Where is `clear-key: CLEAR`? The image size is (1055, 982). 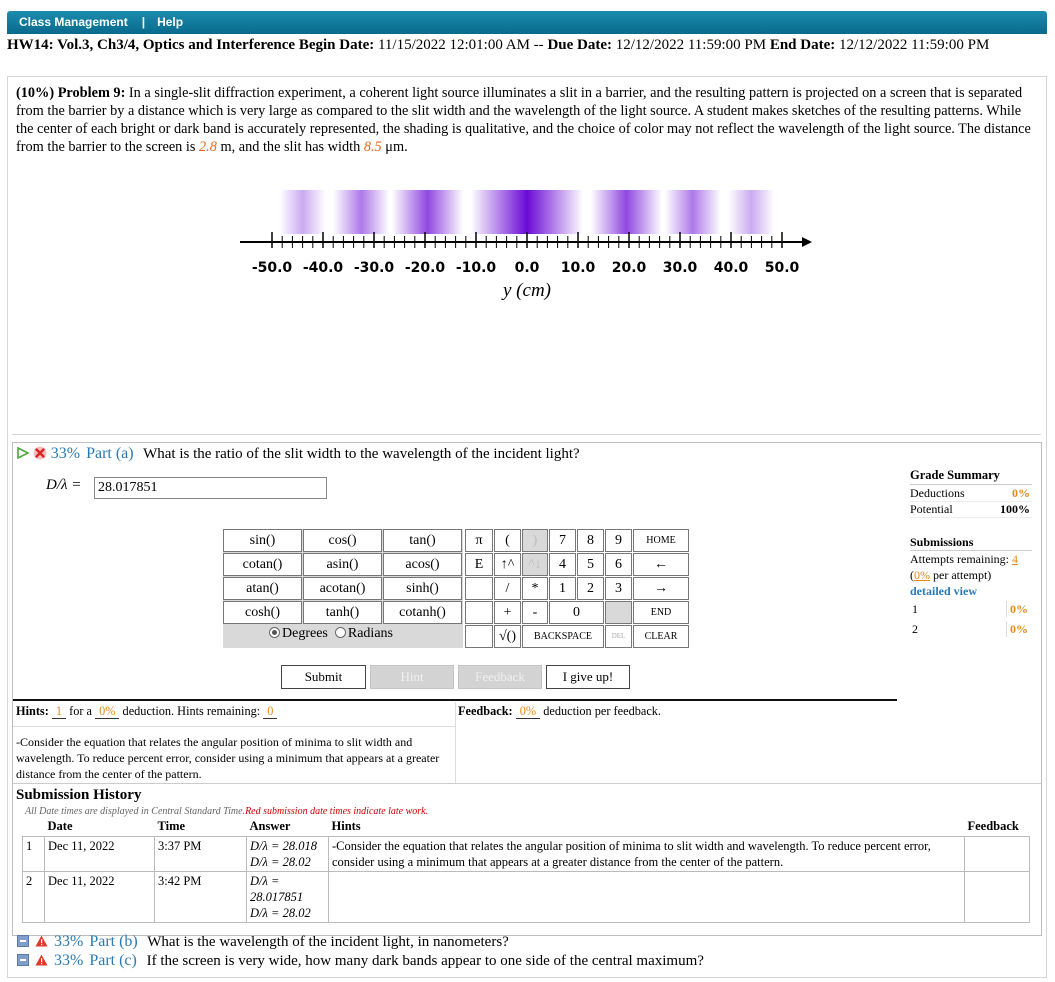
clear-key: CLEAR is located at coordinates (661, 636).